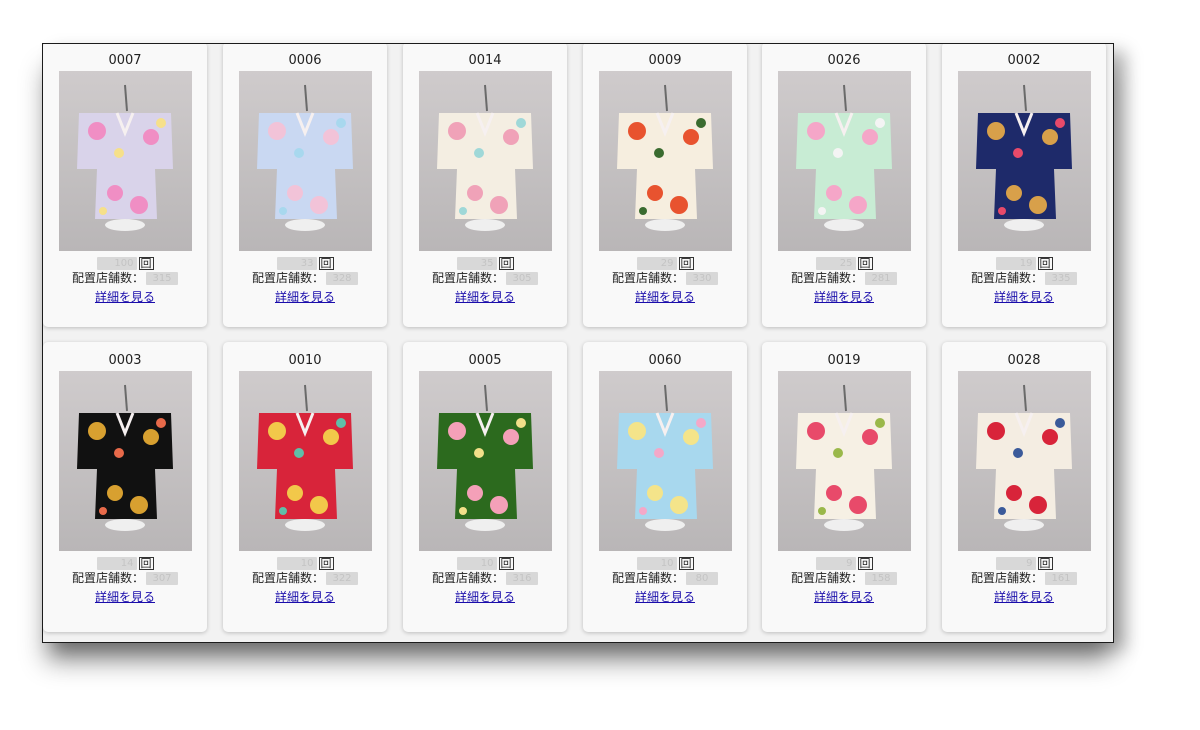  I want to click on store-count: 配置店舗数： 330, so click(665, 278).